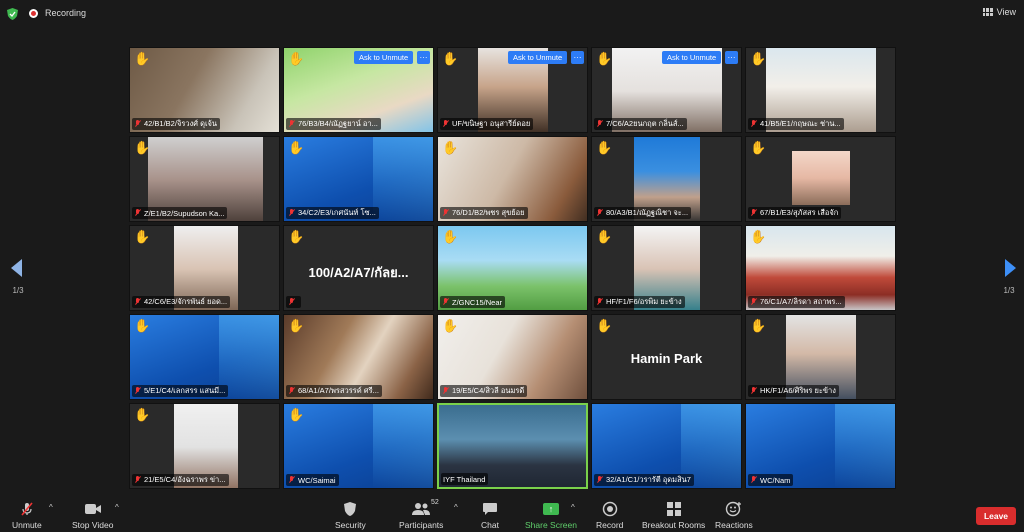 The image size is (1024, 532). I want to click on next-page-button: 1/3, so click(1009, 277).